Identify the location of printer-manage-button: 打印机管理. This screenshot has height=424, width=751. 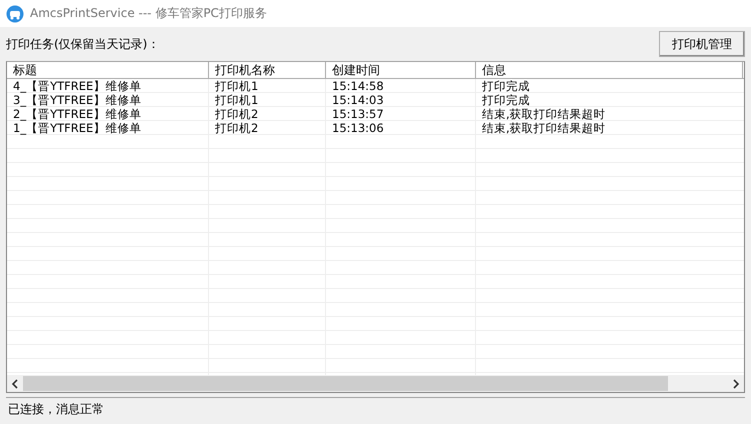
(702, 44).